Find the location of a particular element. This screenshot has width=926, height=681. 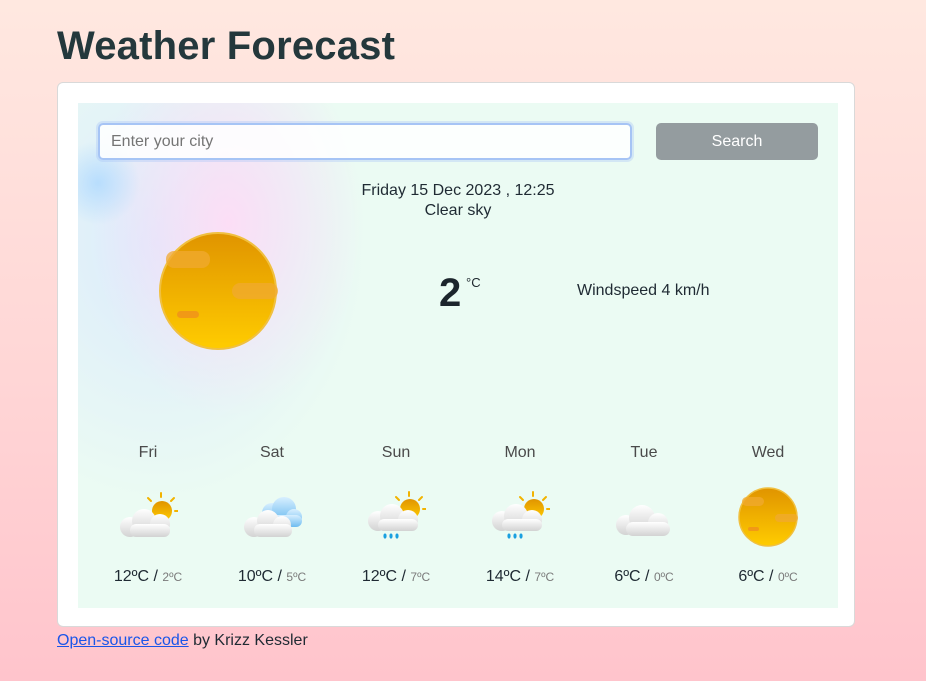

forecast-temperatures: 12ºC / 7ºC is located at coordinates (396, 577).